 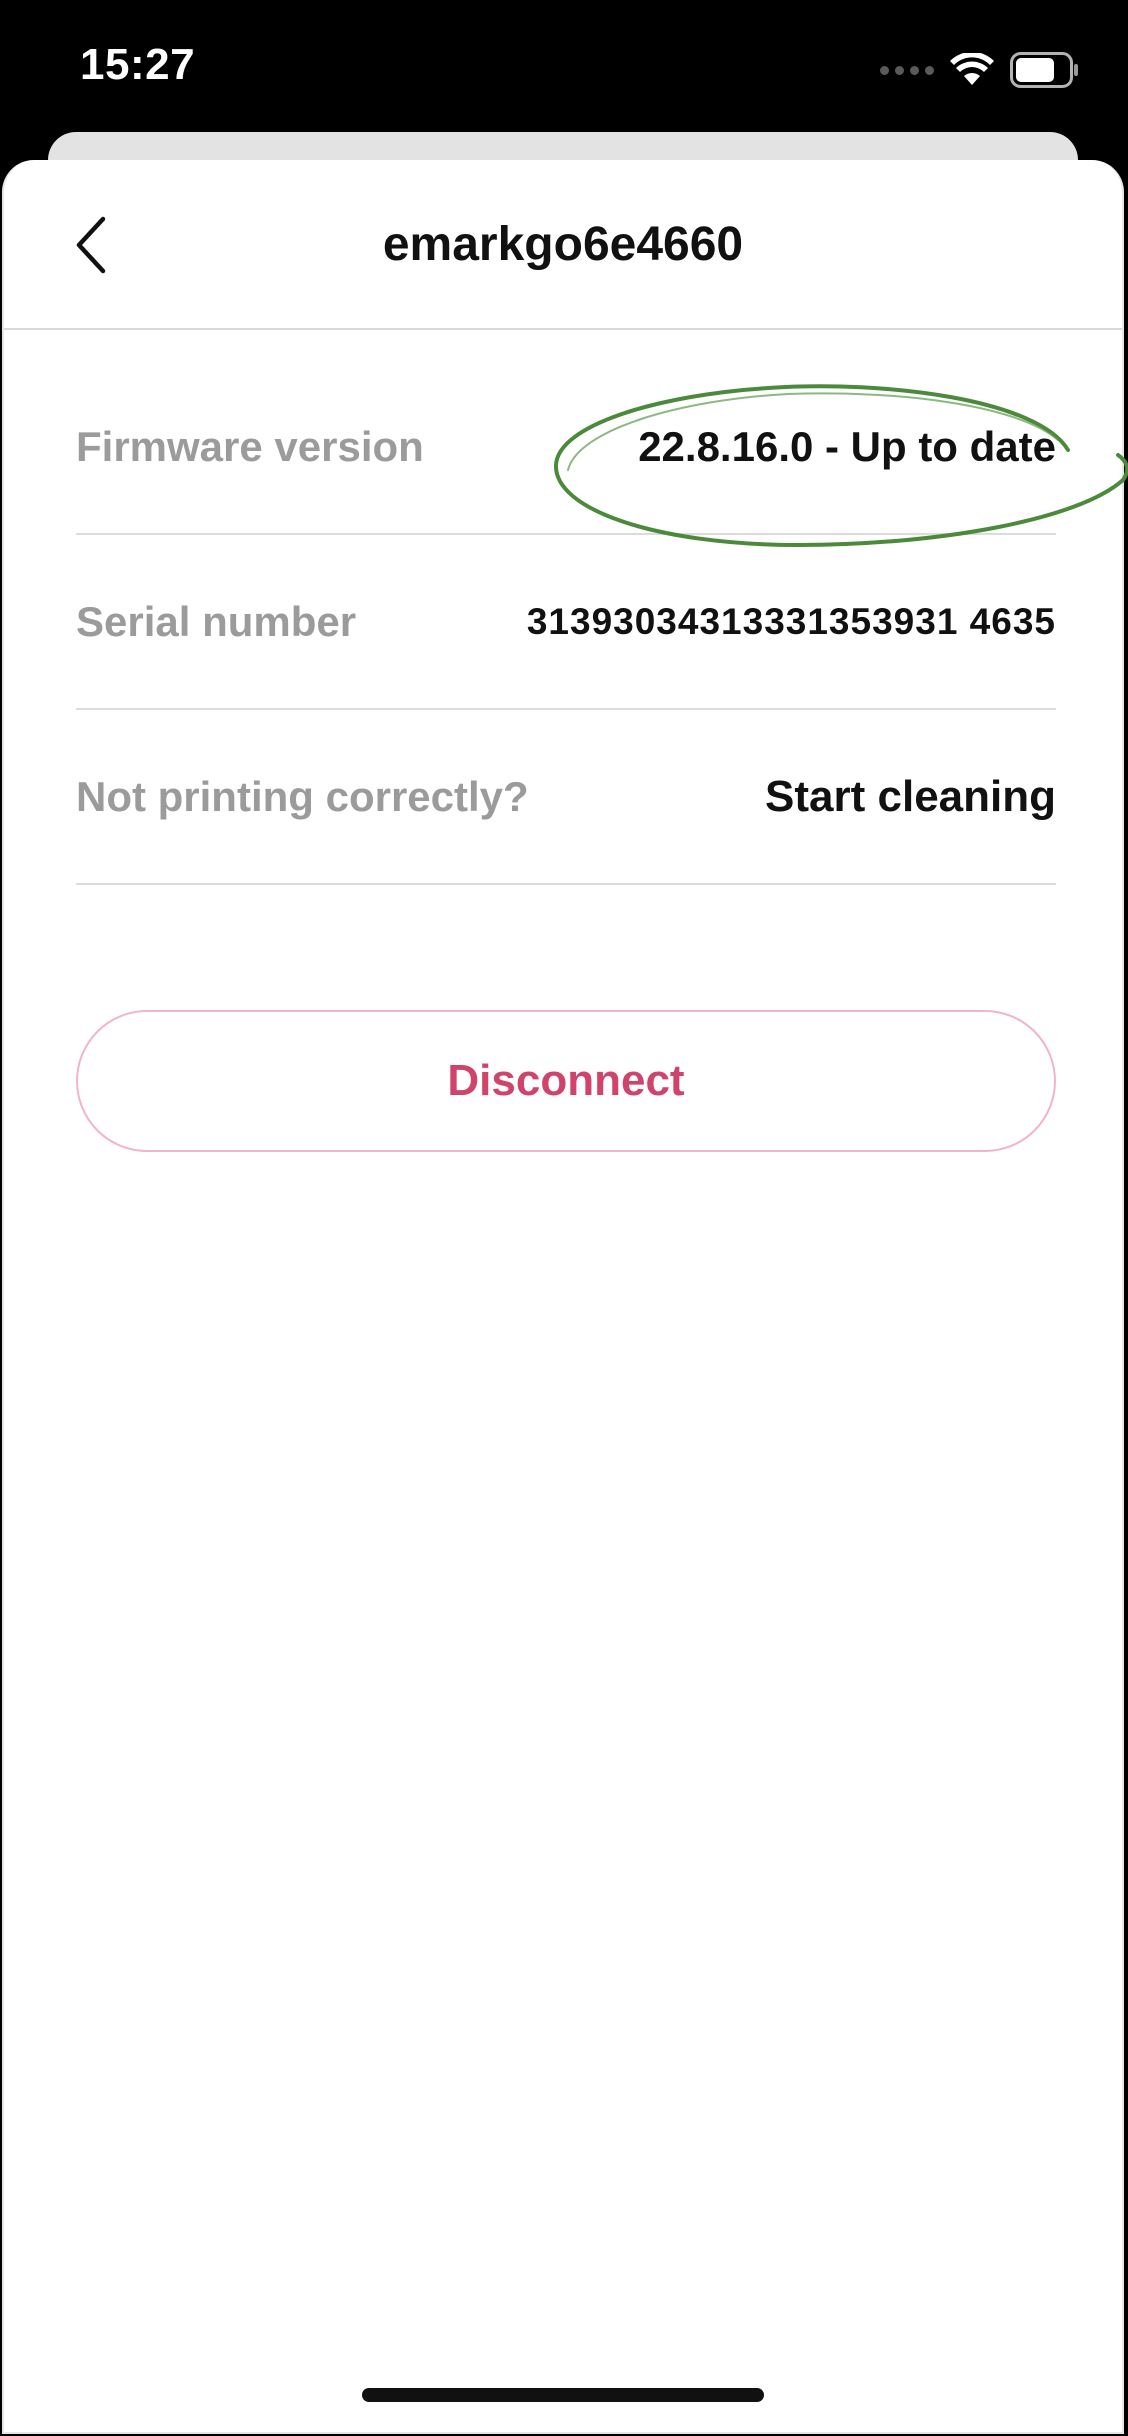 What do you see at coordinates (972, 69) in the screenshot?
I see `wifi-icon` at bounding box center [972, 69].